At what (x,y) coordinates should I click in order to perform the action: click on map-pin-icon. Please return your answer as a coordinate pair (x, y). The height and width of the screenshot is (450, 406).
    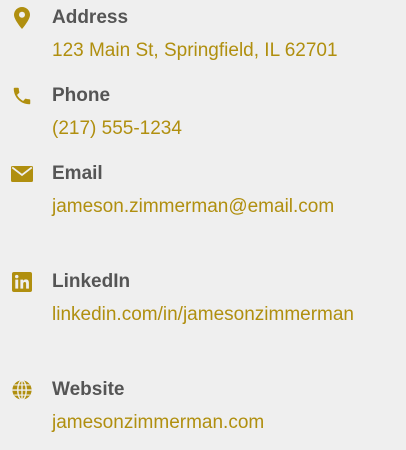
    Looking at the image, I should click on (22, 18).